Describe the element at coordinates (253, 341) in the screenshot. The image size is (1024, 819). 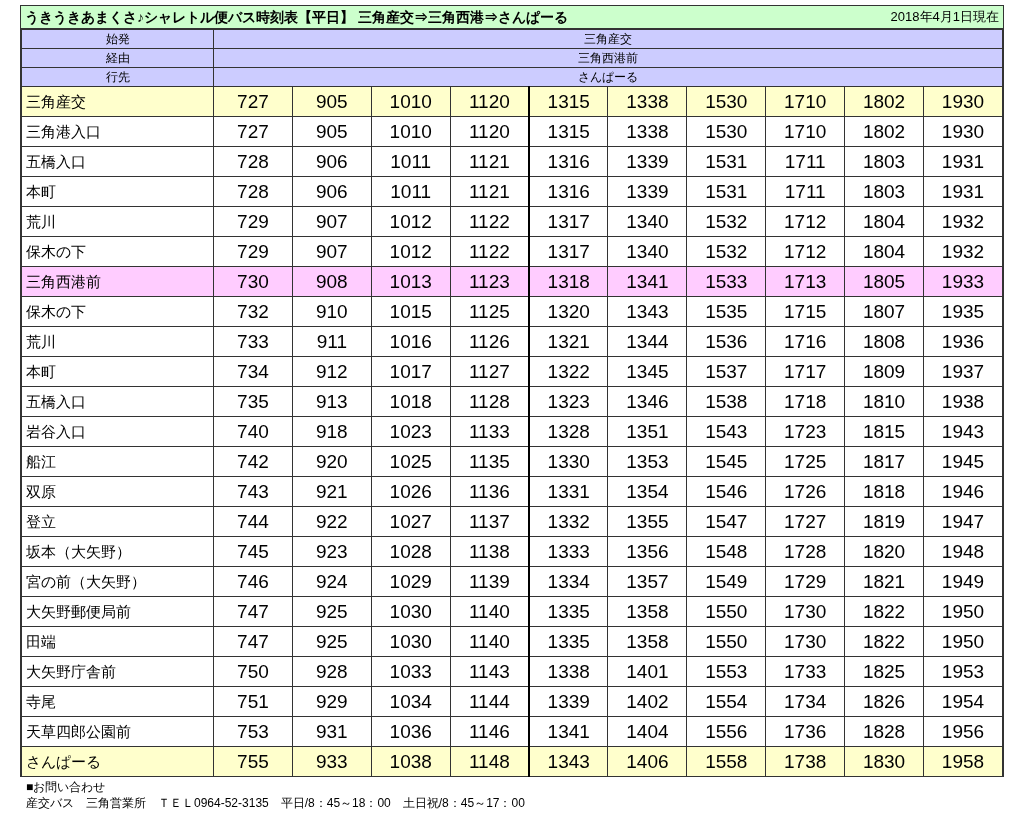
I see `departure-time: 733` at that location.